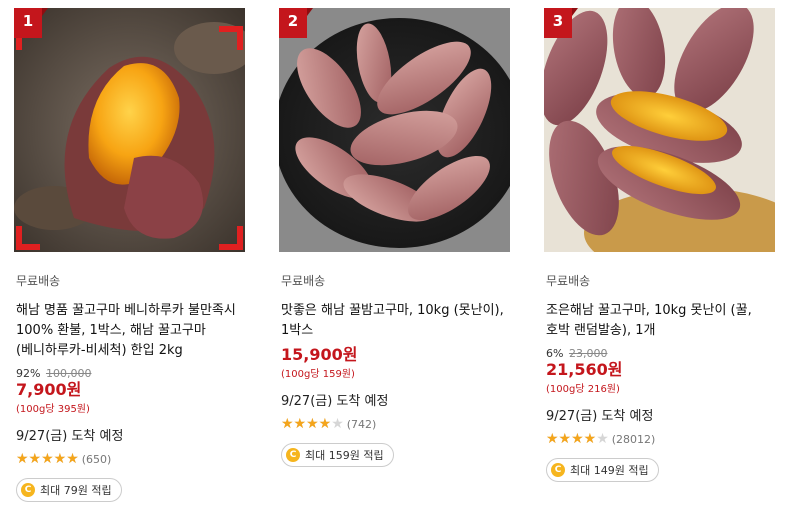 The image size is (788, 510). What do you see at coordinates (397, 424) in the screenshot?
I see `rating: ★★★★★★★★★★ (742)` at bounding box center [397, 424].